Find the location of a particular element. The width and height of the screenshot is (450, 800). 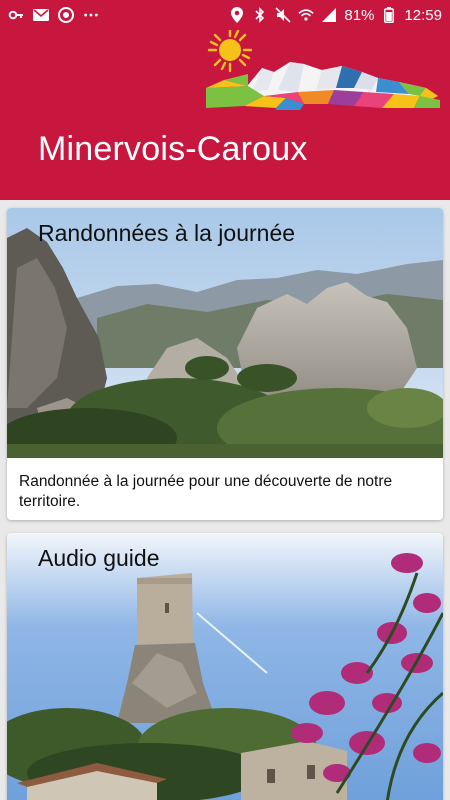

status-bar: 81% 12:59 is located at coordinates (225, 15).